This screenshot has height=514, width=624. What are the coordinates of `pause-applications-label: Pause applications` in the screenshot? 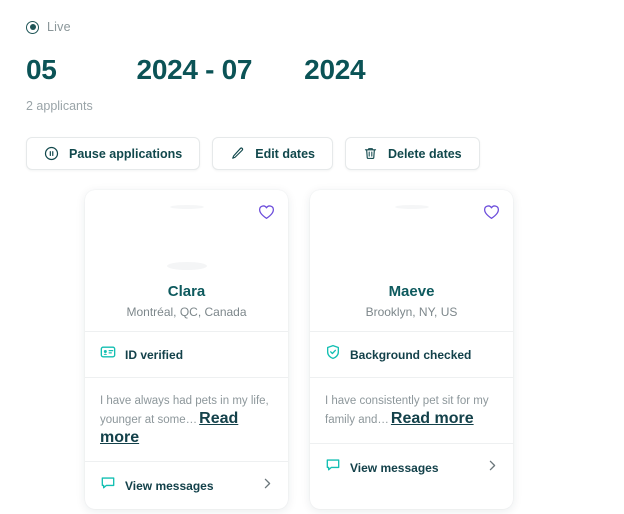 It's located at (126, 153).